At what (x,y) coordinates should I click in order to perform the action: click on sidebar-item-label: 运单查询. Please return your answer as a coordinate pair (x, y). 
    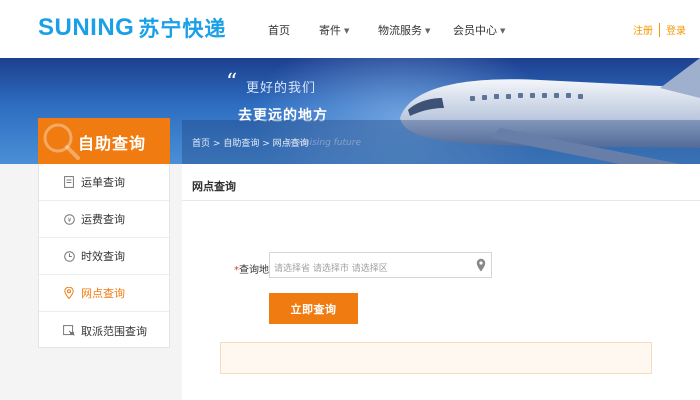
    Looking at the image, I should click on (103, 182).